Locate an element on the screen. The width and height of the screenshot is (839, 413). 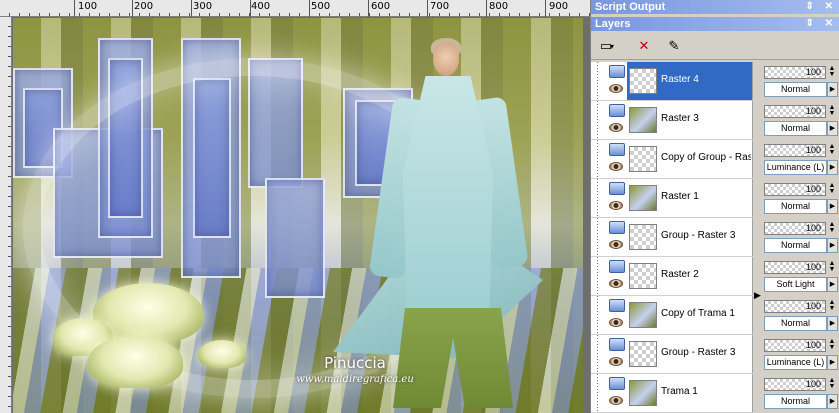
layer-name: Raster 4 is located at coordinates (680, 79).